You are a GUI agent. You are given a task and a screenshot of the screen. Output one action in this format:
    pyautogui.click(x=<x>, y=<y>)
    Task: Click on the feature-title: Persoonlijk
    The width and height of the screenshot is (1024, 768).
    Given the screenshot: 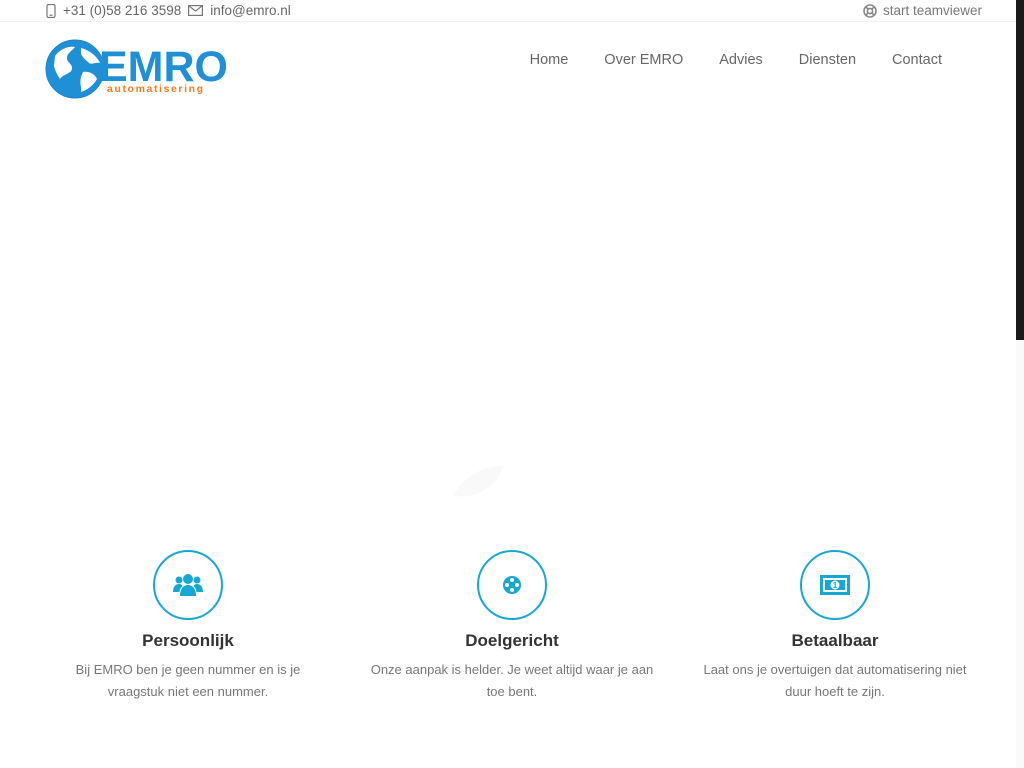 What is the action you would take?
    pyautogui.click(x=188, y=640)
    